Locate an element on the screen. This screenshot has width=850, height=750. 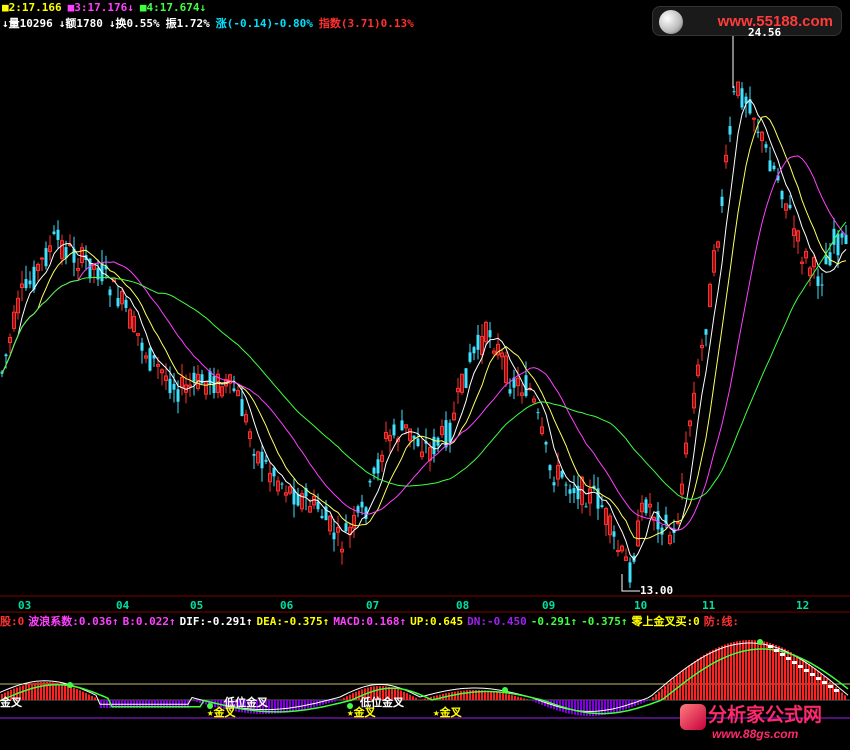
date-tick-label: 07 is located at coordinates (373, 605).